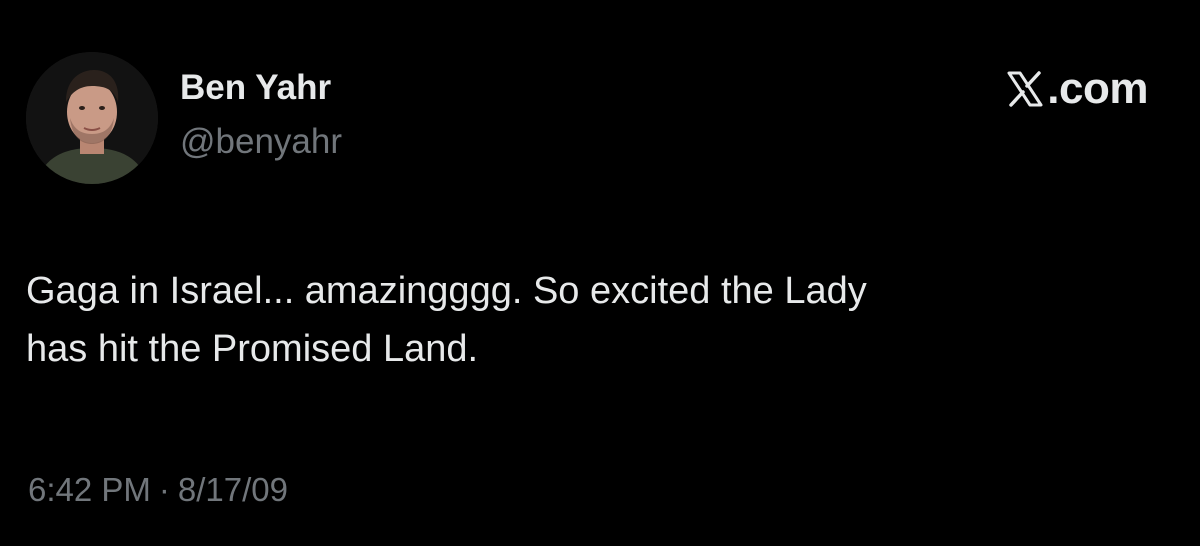 The width and height of the screenshot is (1200, 546). I want to click on tweet-timestamp: 6:42 PM · 8/17/09, so click(158, 490).